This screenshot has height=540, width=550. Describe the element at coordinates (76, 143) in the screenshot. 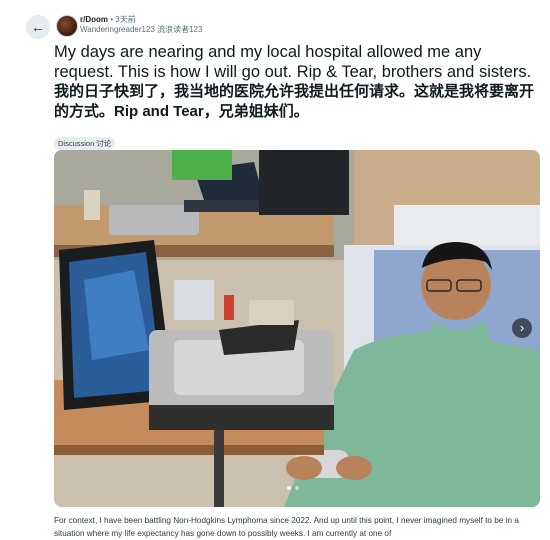

I see `flair-label: Discussion` at that location.